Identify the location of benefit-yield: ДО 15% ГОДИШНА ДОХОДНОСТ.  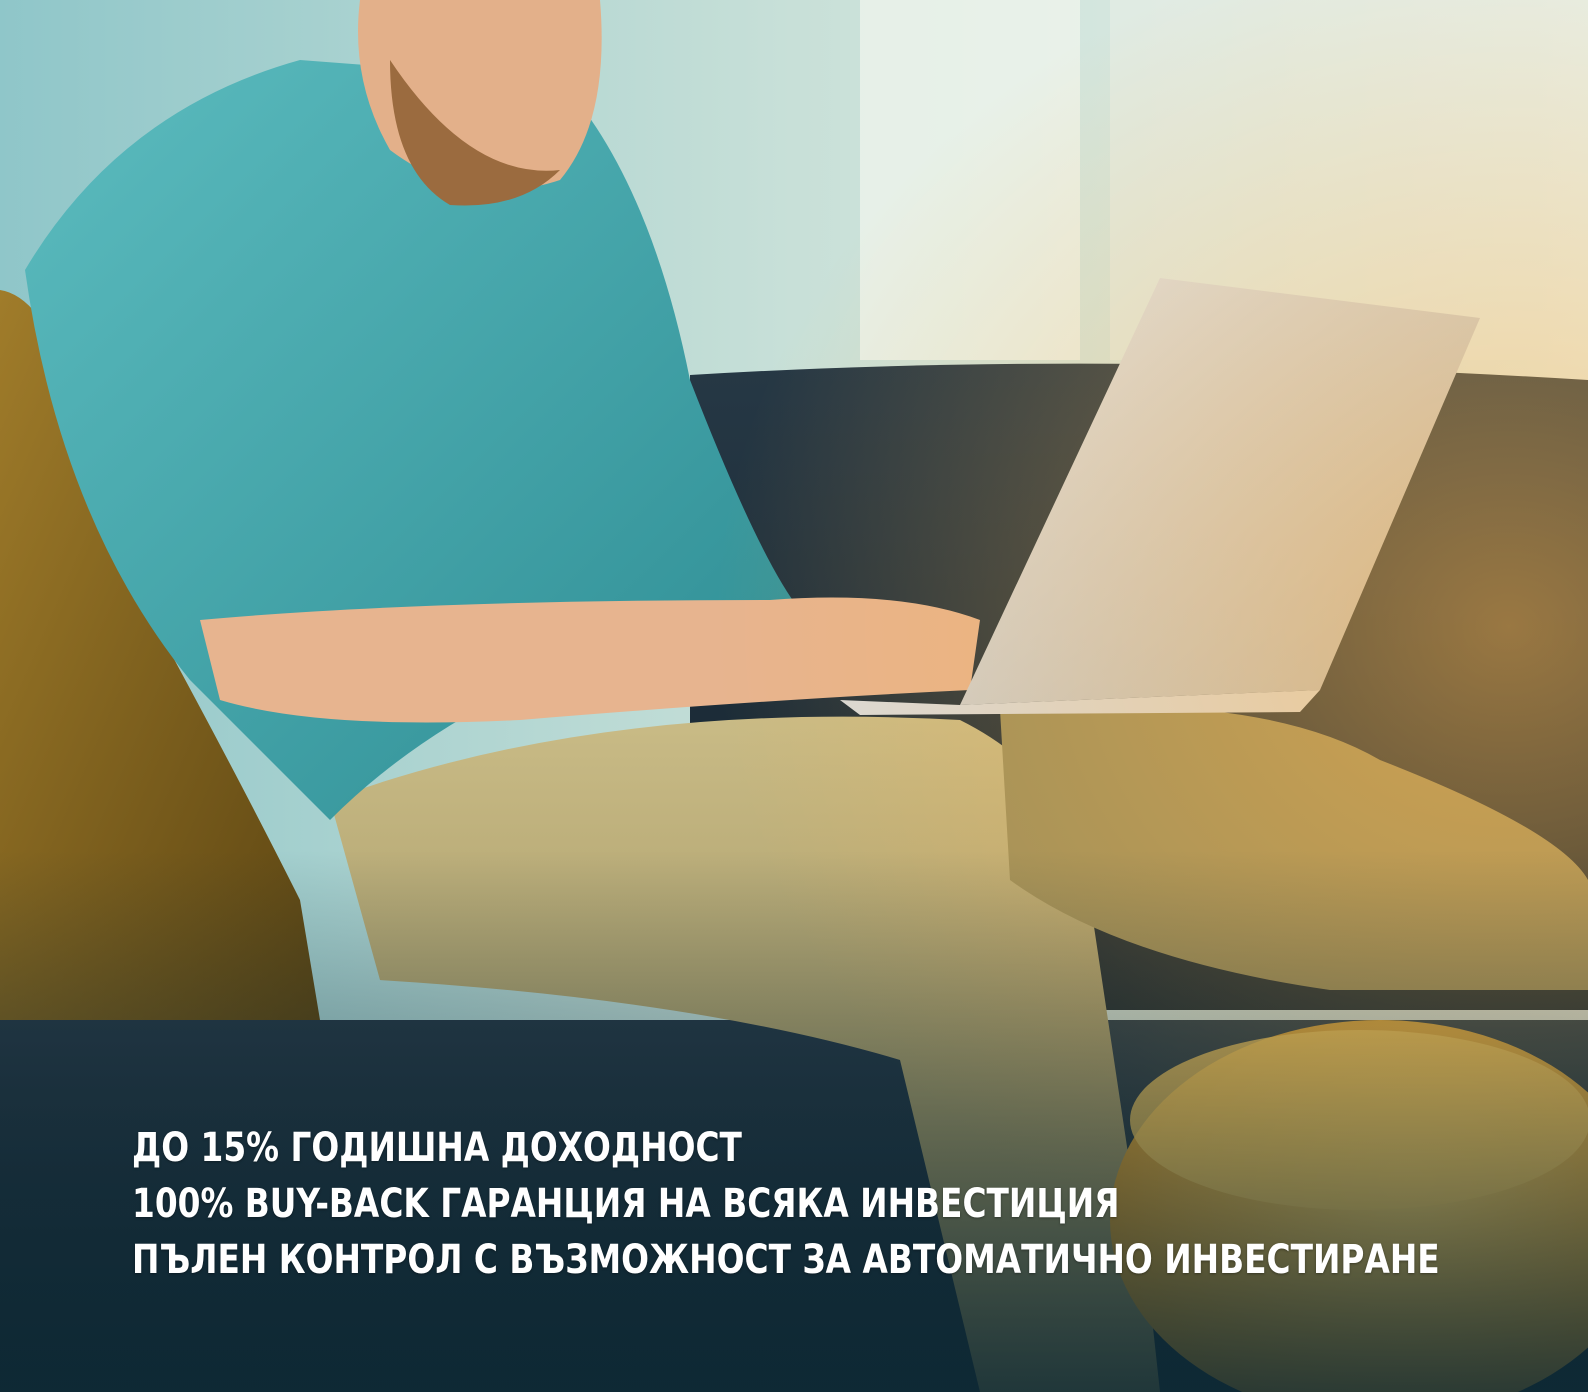
(437, 1148).